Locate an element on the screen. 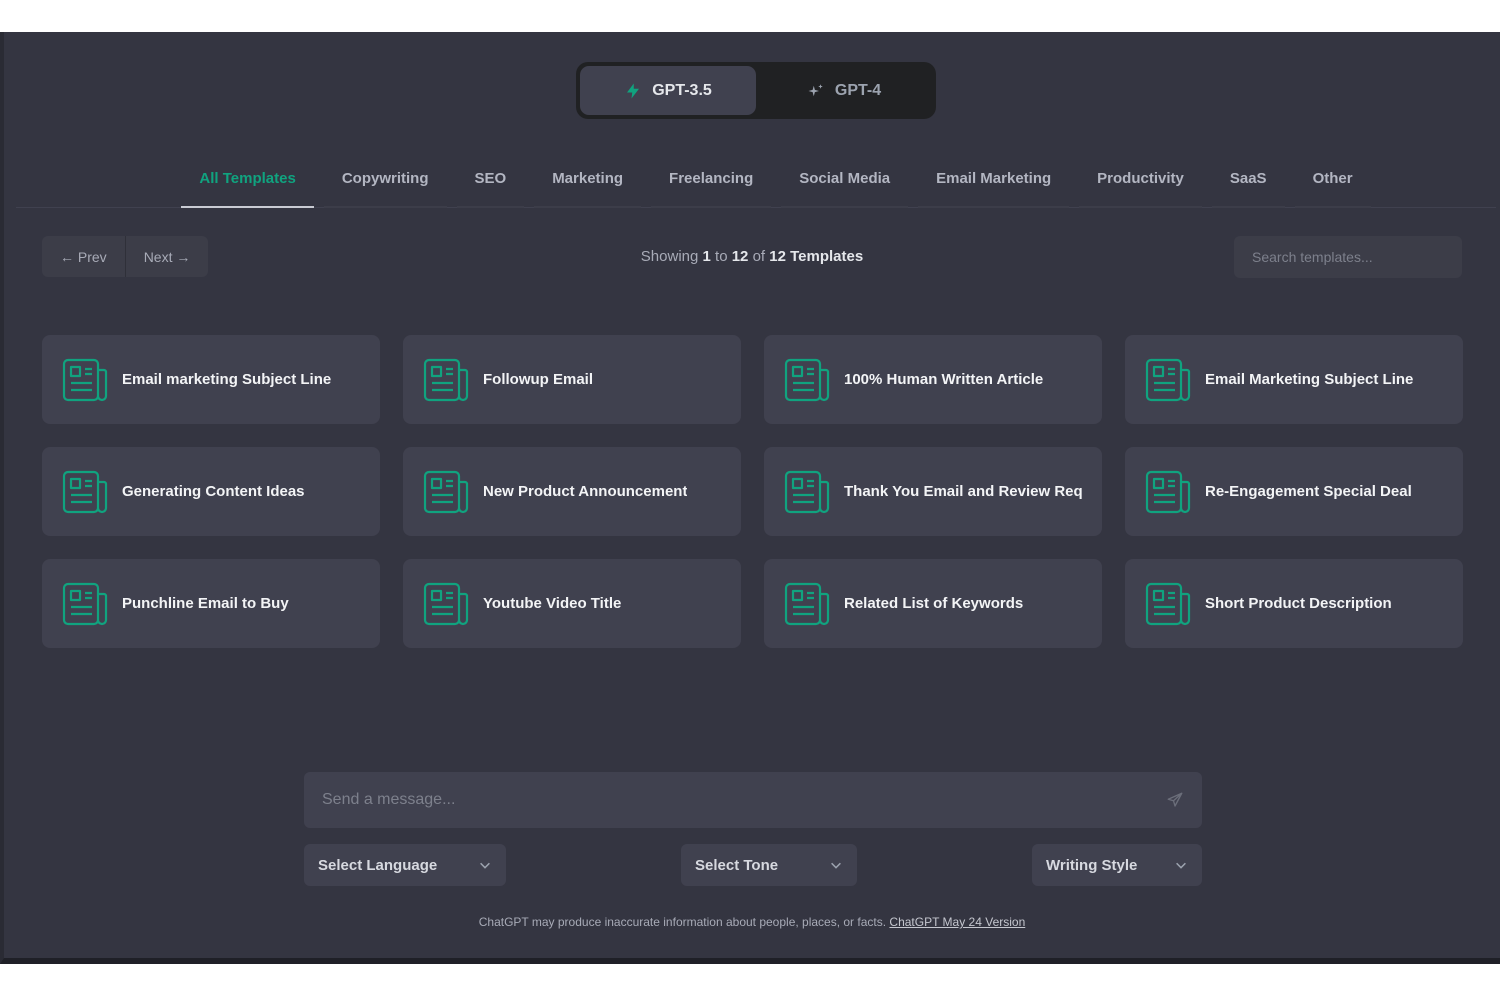  template-card: Re-Engagement Special Deal is located at coordinates (1294, 491).